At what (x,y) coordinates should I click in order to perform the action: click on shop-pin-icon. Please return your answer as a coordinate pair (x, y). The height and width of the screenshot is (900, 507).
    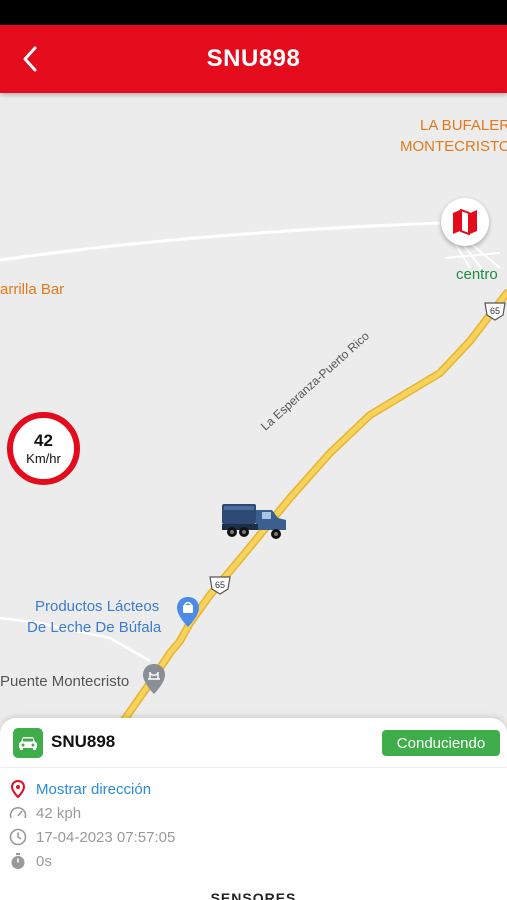
    Looking at the image, I should click on (188, 612).